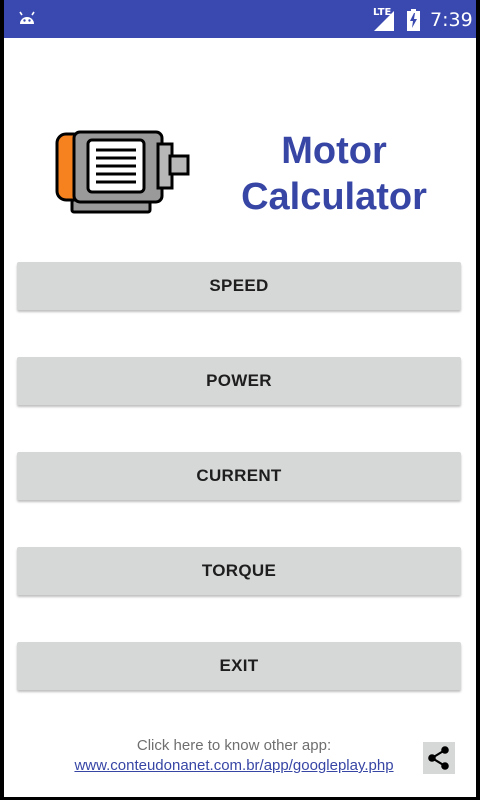 The height and width of the screenshot is (800, 480). I want to click on app-title: Motor Calculator, so click(334, 174).